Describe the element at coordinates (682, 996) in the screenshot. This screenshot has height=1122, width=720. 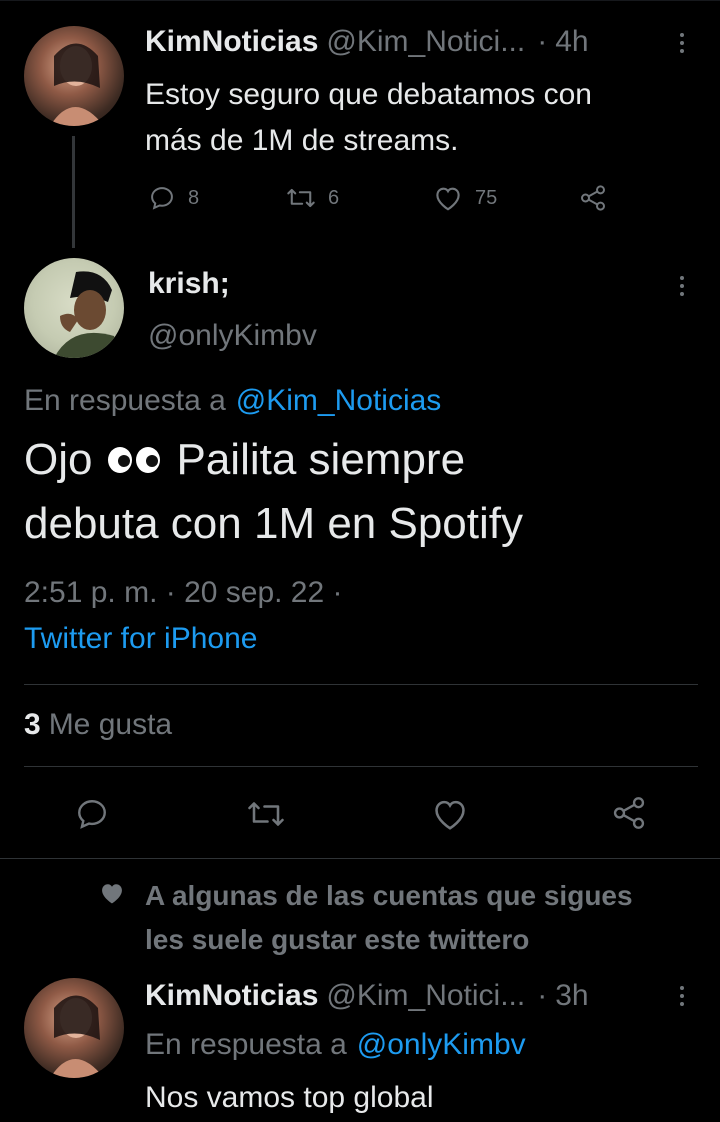
I see `tweet3-more-icon` at that location.